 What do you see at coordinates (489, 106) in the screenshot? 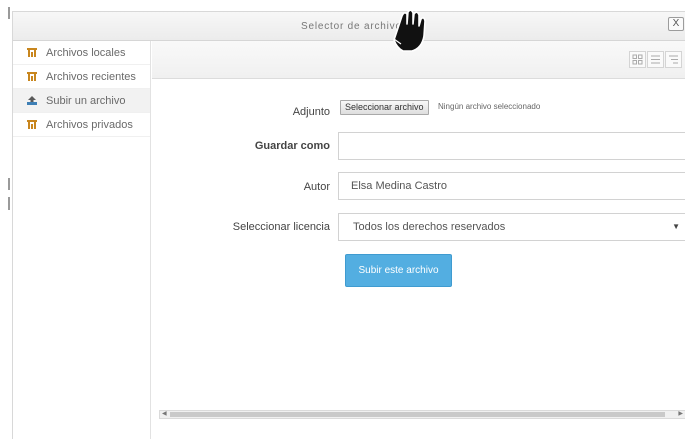
I see `no-file-text: Ningún archivo seleccionado` at bounding box center [489, 106].